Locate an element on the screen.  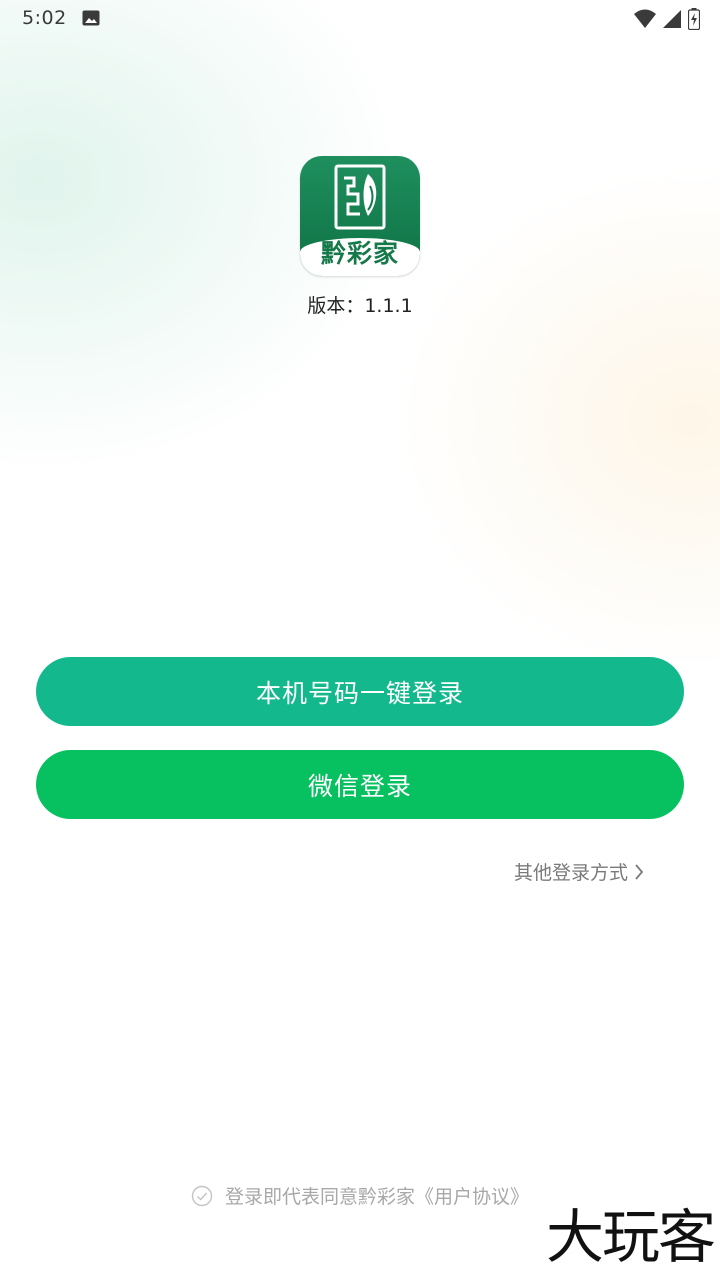
logo-emblem-icon is located at coordinates (360, 197).